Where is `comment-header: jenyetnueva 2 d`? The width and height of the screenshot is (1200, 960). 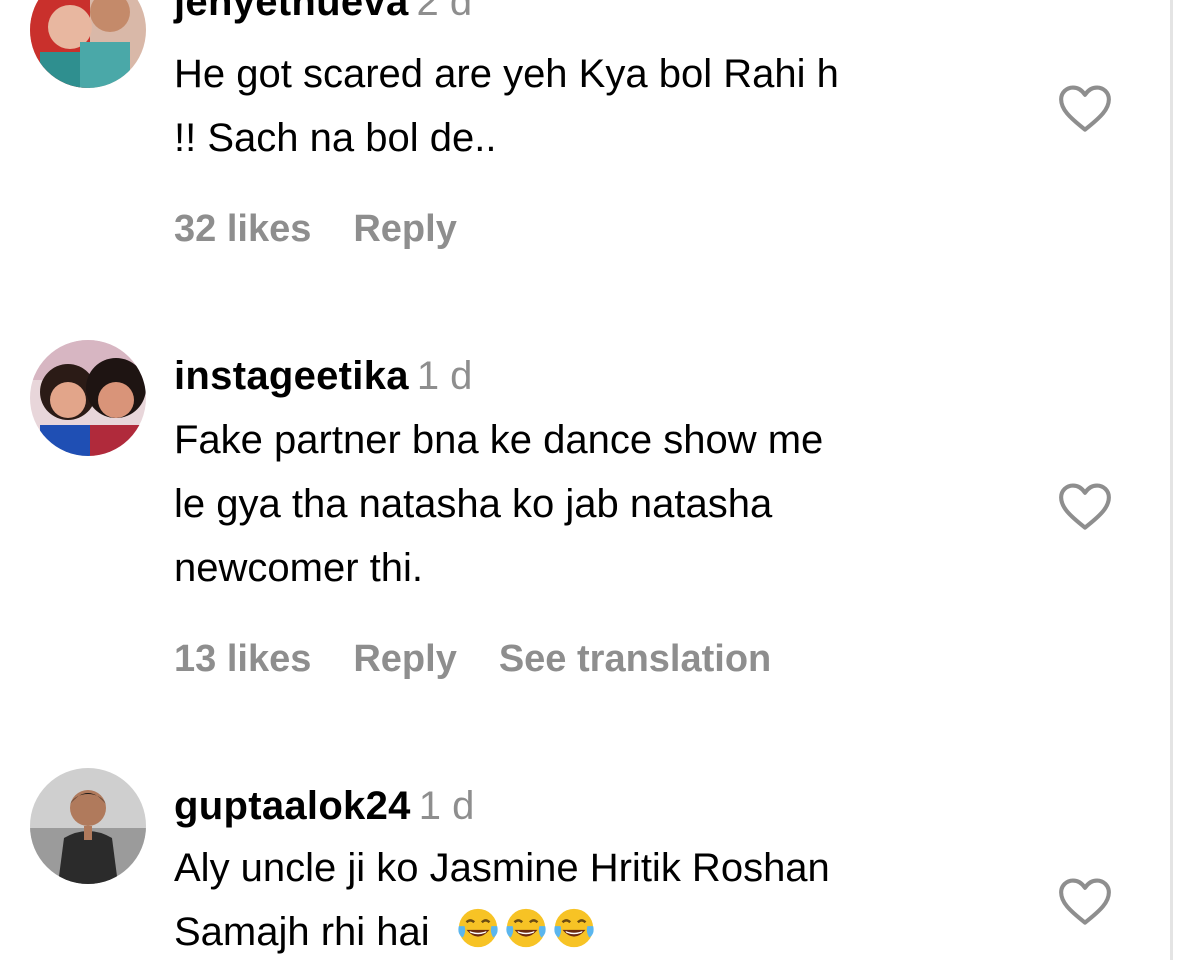 comment-header: jenyetnueva 2 d is located at coordinates (323, 11).